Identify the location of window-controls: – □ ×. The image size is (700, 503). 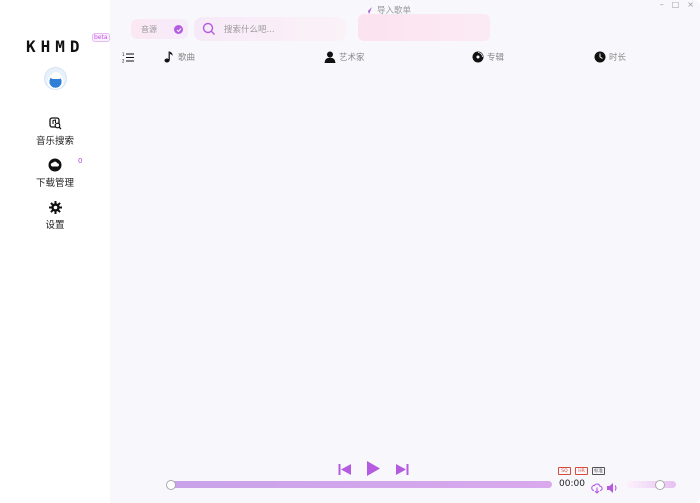
(677, 4).